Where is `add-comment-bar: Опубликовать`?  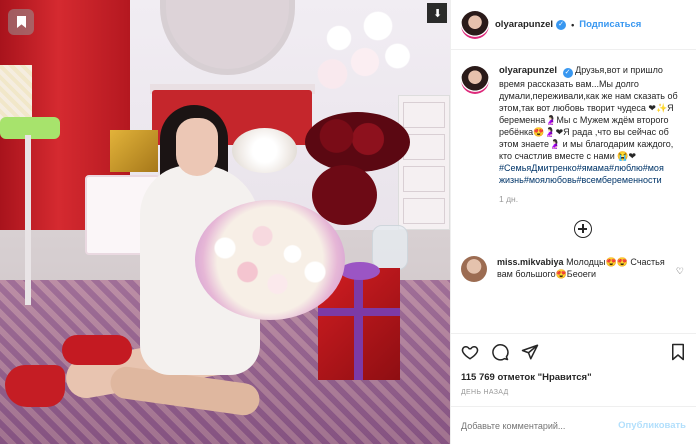
add-comment-bar: Опубликовать is located at coordinates (573, 425).